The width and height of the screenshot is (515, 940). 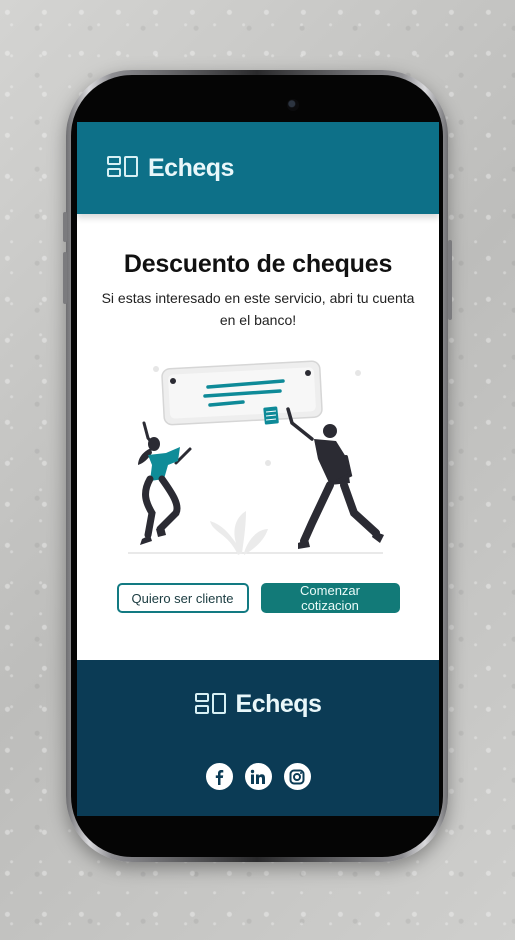 What do you see at coordinates (191, 167) in the screenshot?
I see `header-logo-text: Echeqs` at bounding box center [191, 167].